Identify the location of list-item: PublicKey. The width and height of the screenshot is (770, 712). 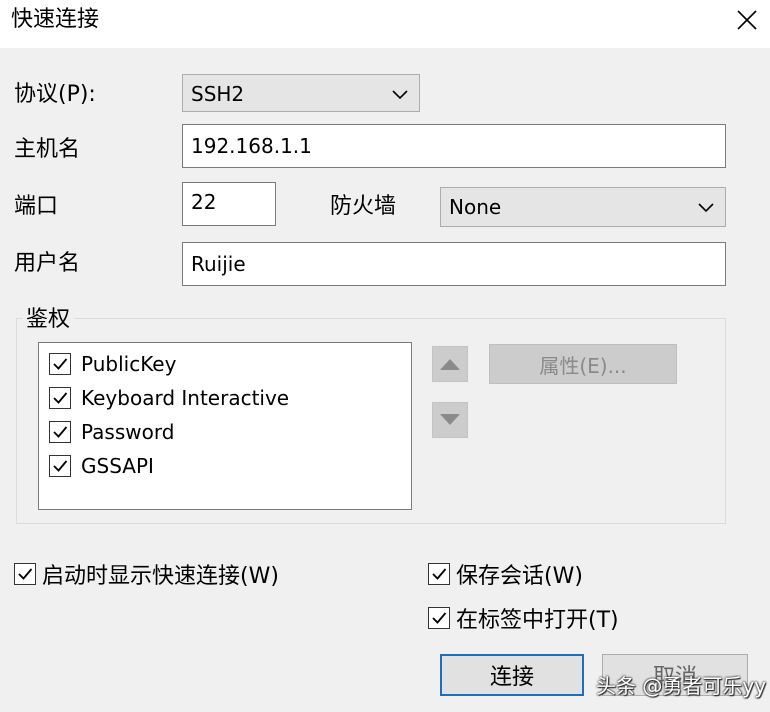
(112, 364).